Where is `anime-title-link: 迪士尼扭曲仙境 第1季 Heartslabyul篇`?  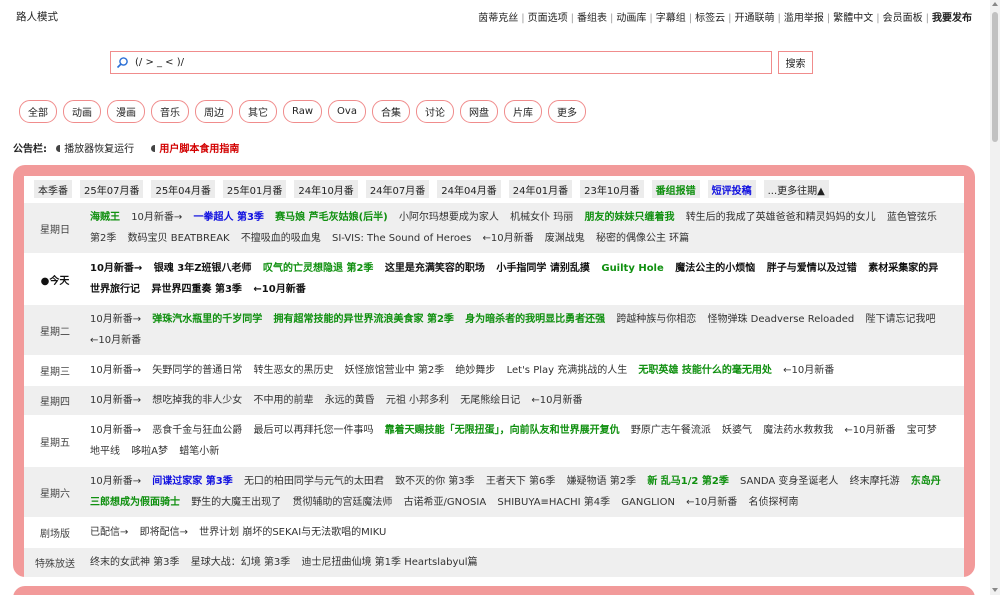
anime-title-link: 迪士尼扭曲仙境 第1季 Heartslabyul篇 is located at coordinates (389, 562).